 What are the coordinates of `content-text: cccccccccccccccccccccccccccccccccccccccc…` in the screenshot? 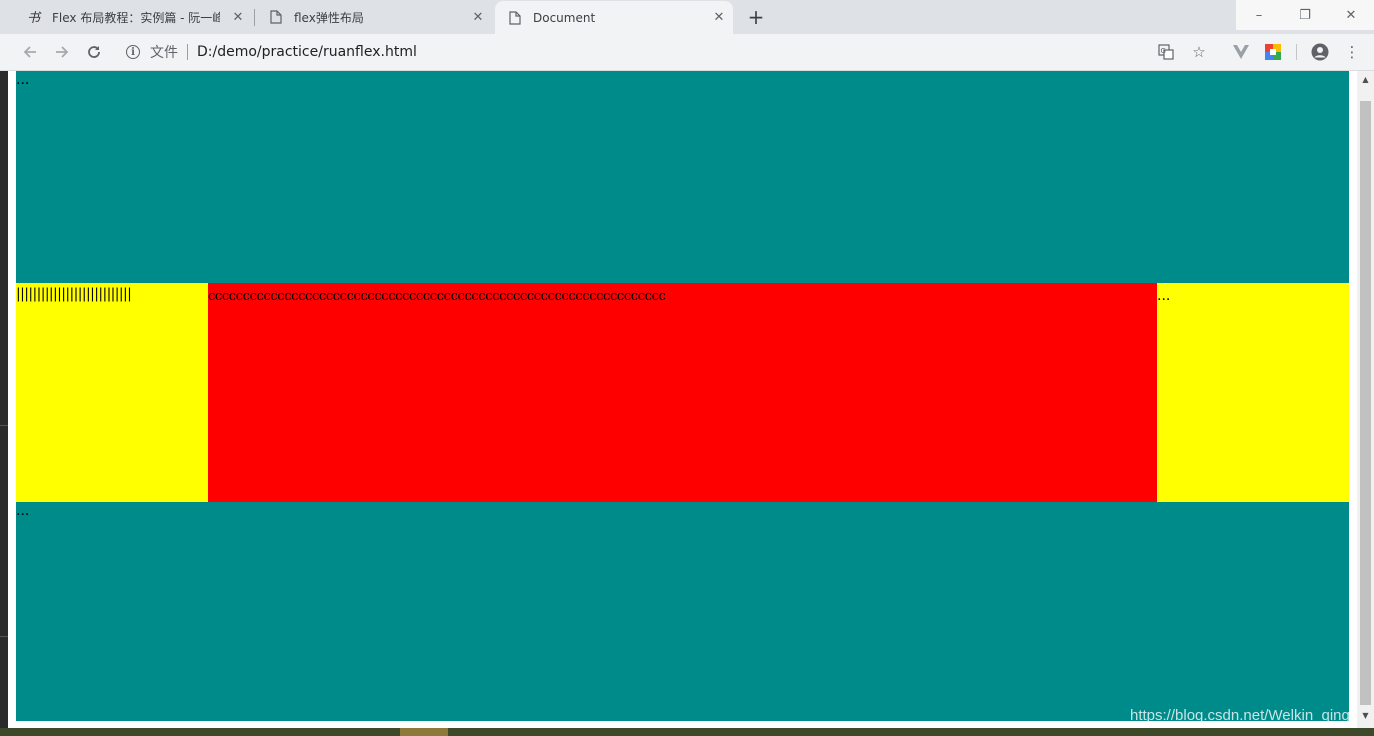 It's located at (437, 296).